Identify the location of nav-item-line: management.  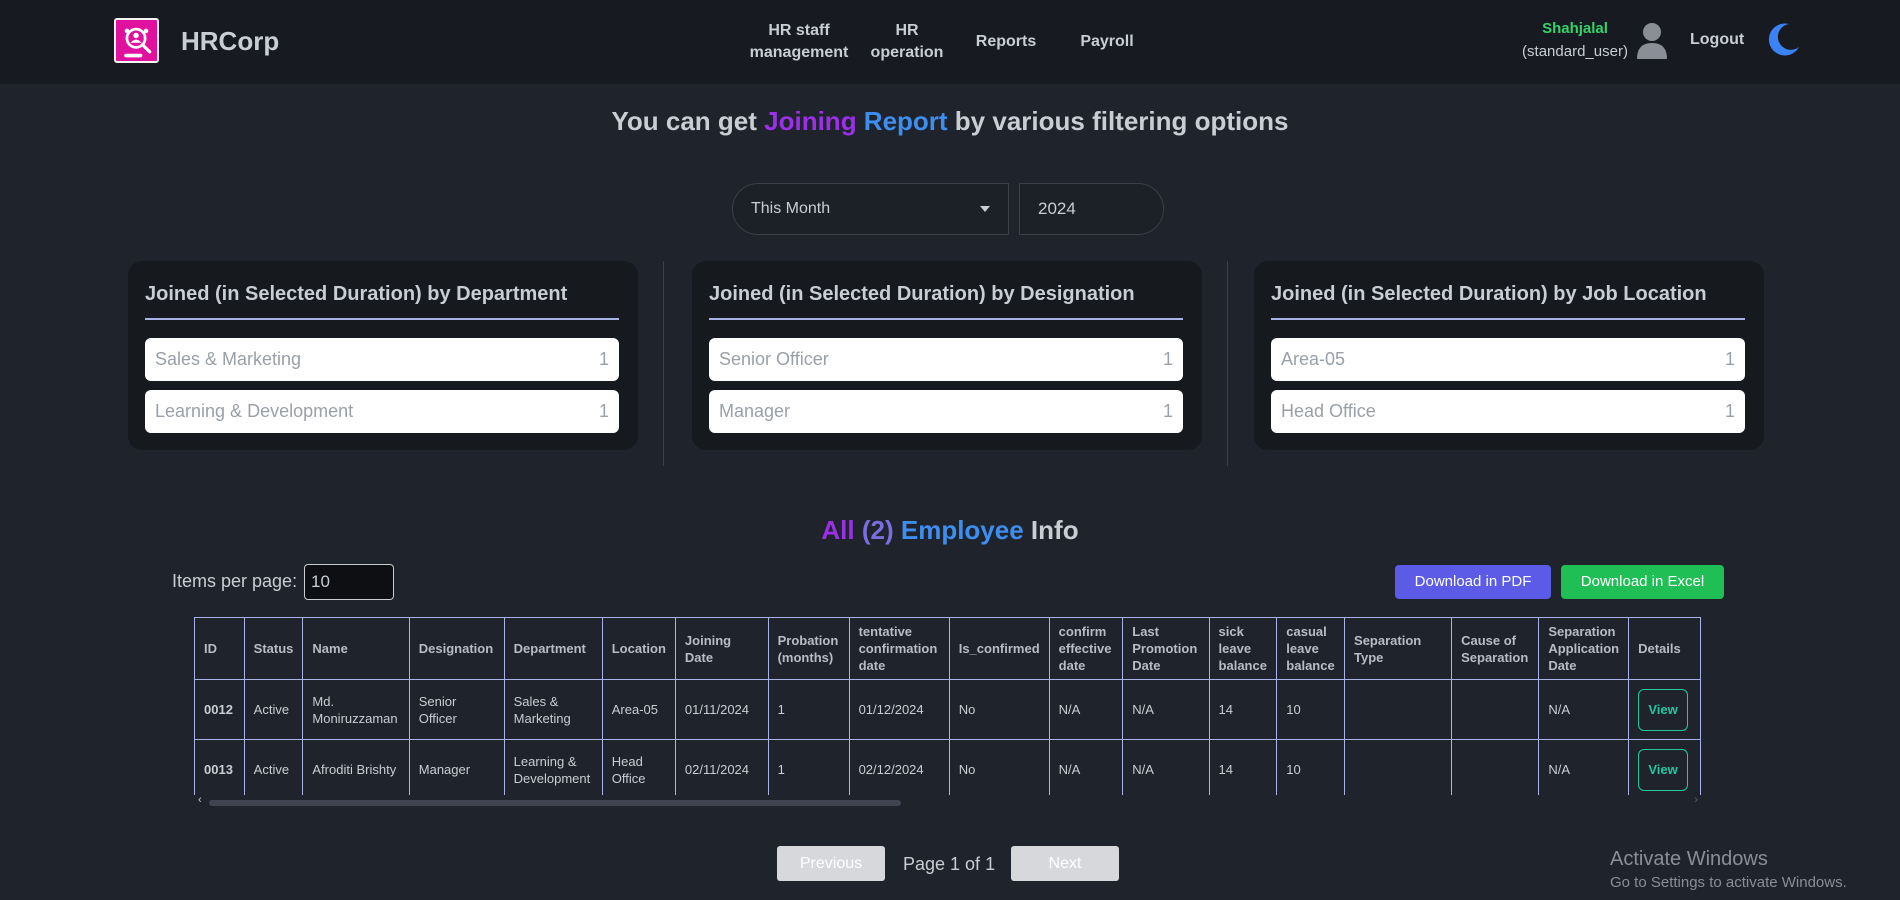
(799, 52).